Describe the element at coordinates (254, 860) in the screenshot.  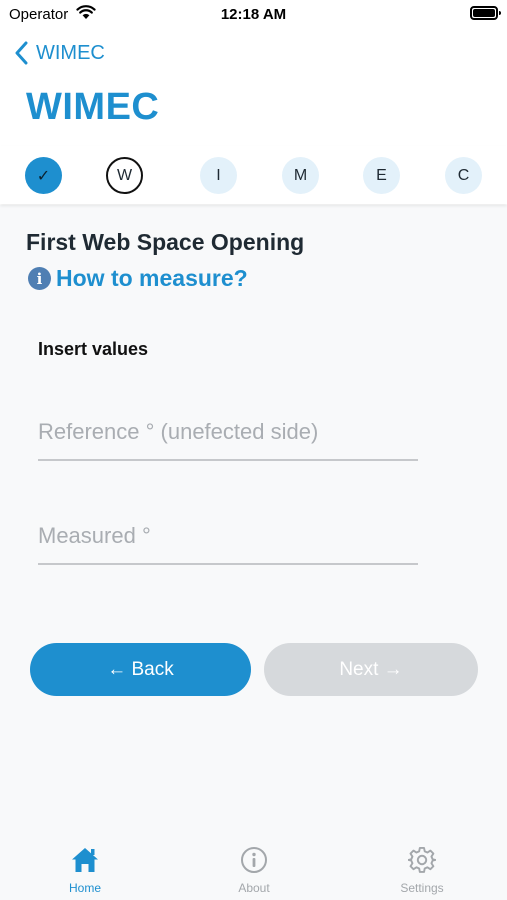
I see `info-circle-icon` at that location.